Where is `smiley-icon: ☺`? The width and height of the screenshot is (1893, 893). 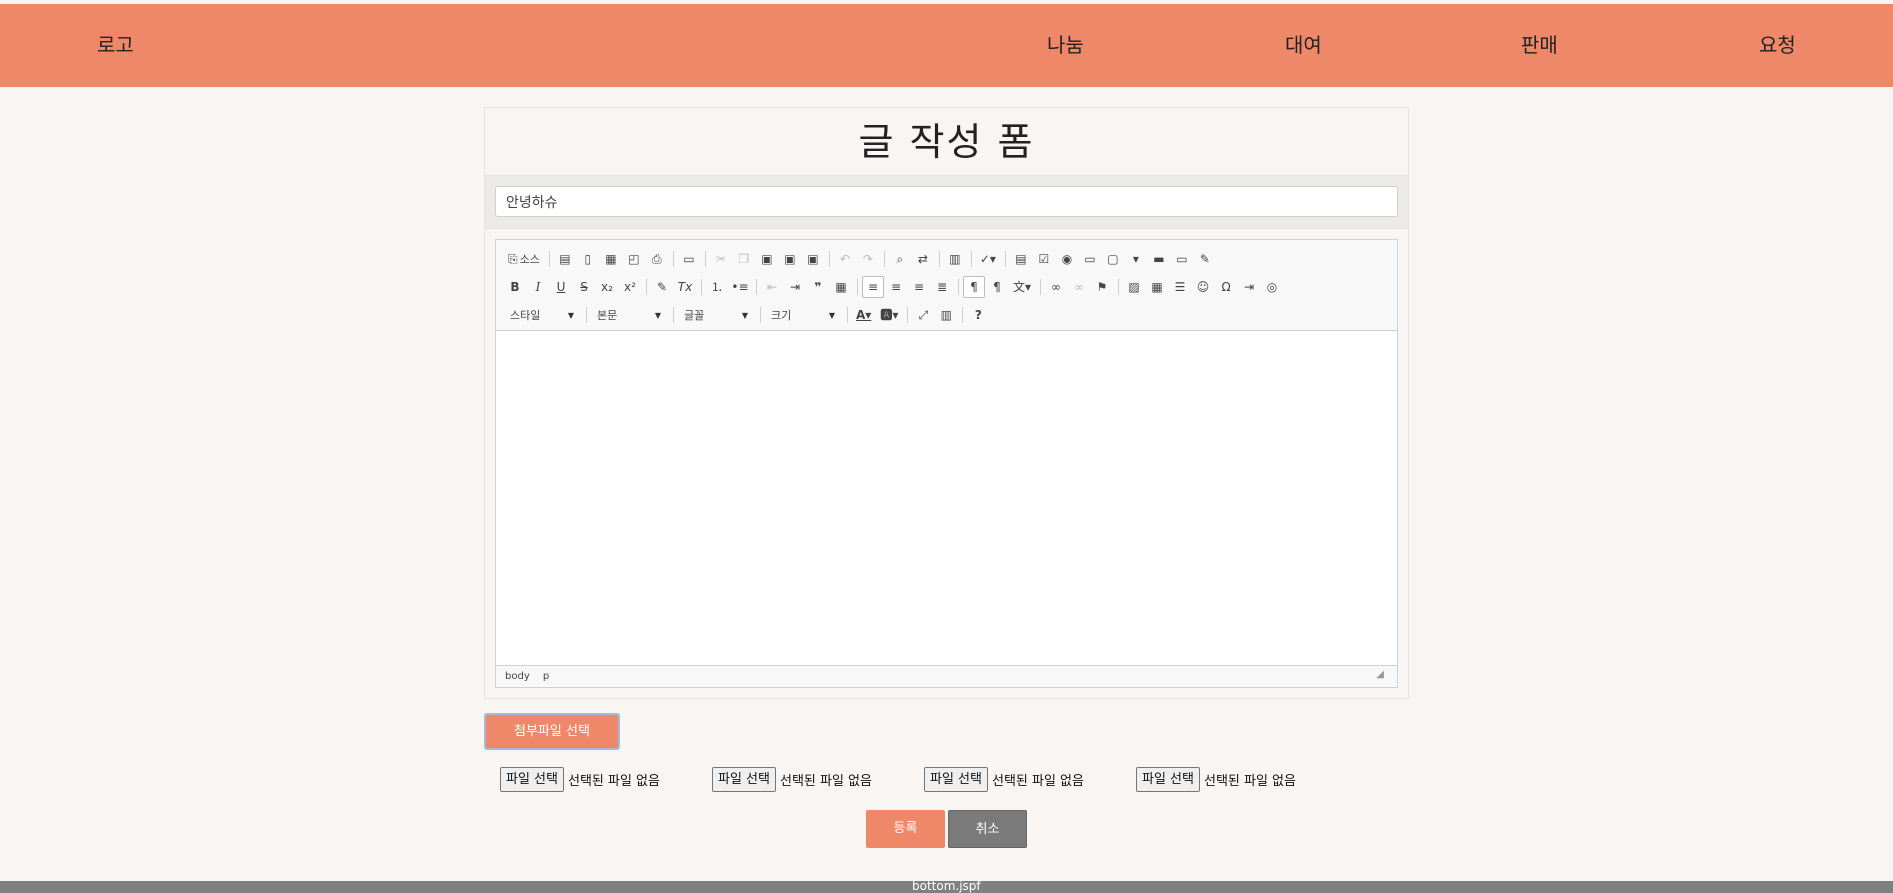 smiley-icon: ☺ is located at coordinates (1203, 287).